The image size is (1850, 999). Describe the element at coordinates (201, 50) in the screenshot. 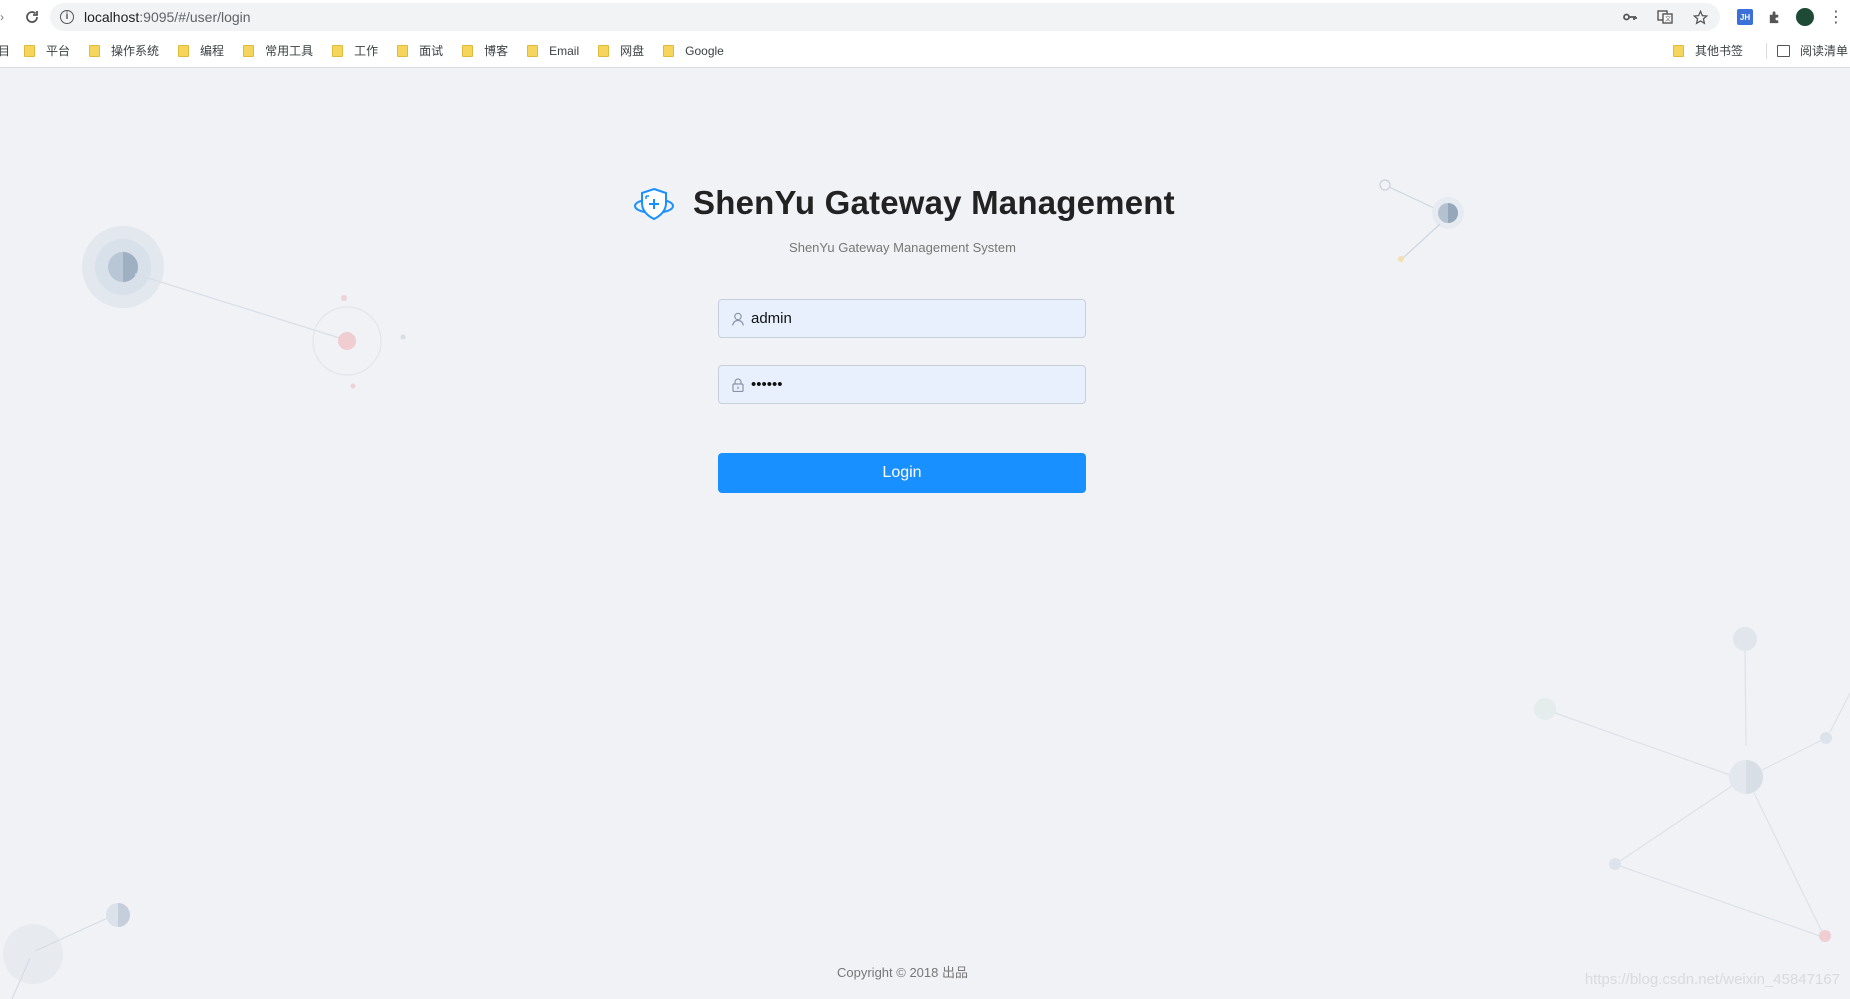

I see `bookmark-folder: 编程` at that location.